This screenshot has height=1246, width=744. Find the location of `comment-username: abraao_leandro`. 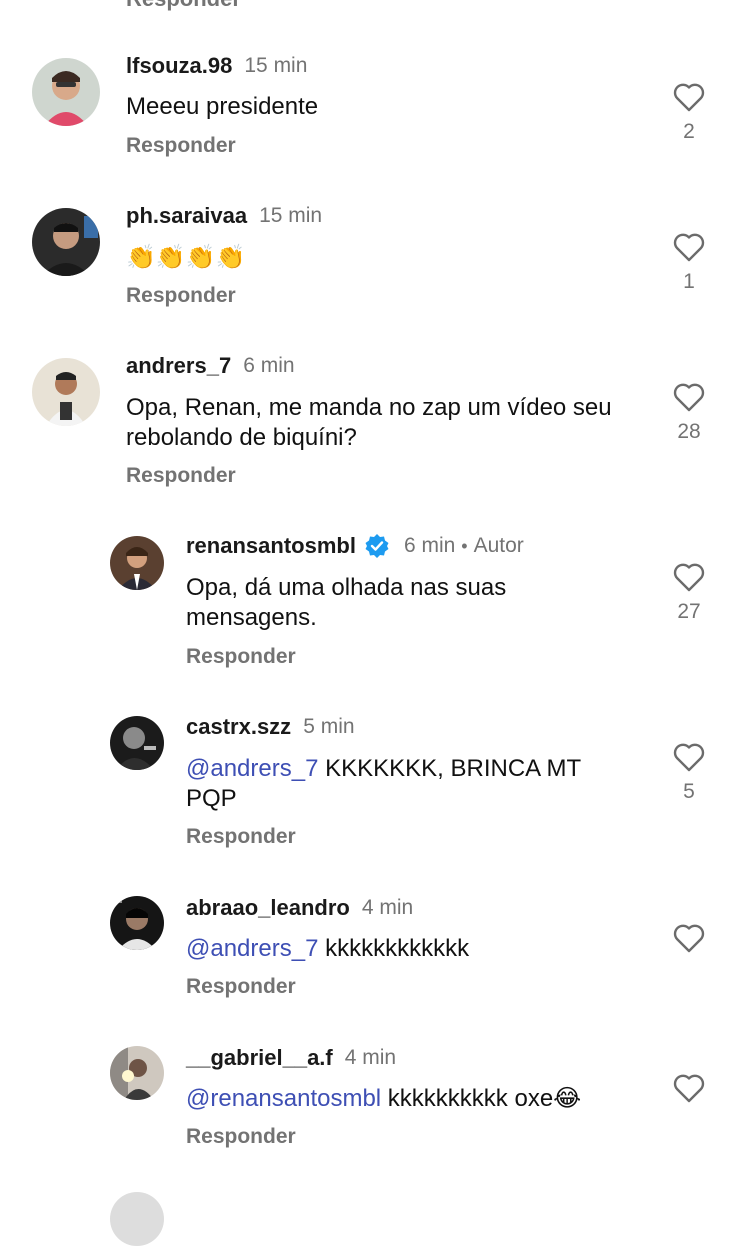

comment-username: abraao_leandro is located at coordinates (268, 908).